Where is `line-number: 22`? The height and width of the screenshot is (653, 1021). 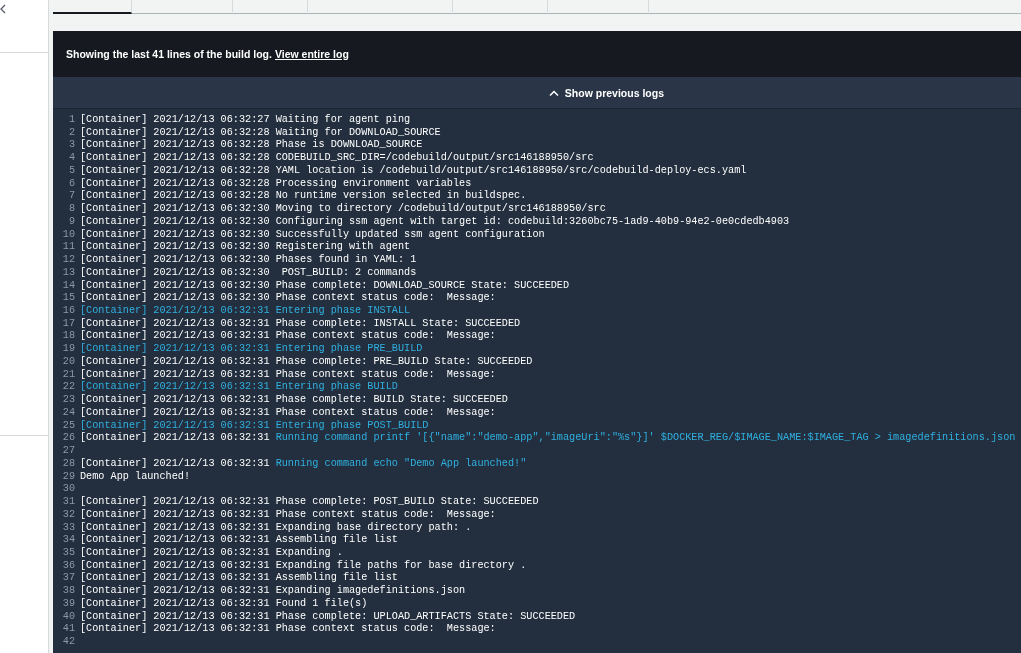 line-number: 22 is located at coordinates (68, 388).